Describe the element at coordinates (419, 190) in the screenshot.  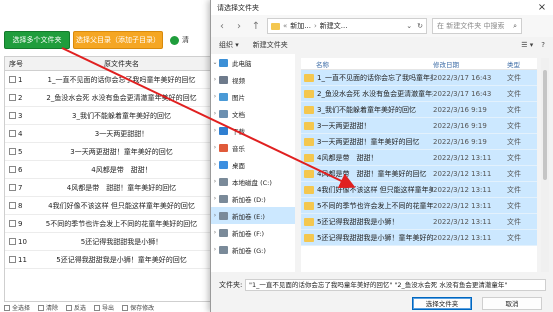
I see `file-row: 4我们好像不该这样 但只能这样童年美好...2022/3/12 13:11 文件` at that location.